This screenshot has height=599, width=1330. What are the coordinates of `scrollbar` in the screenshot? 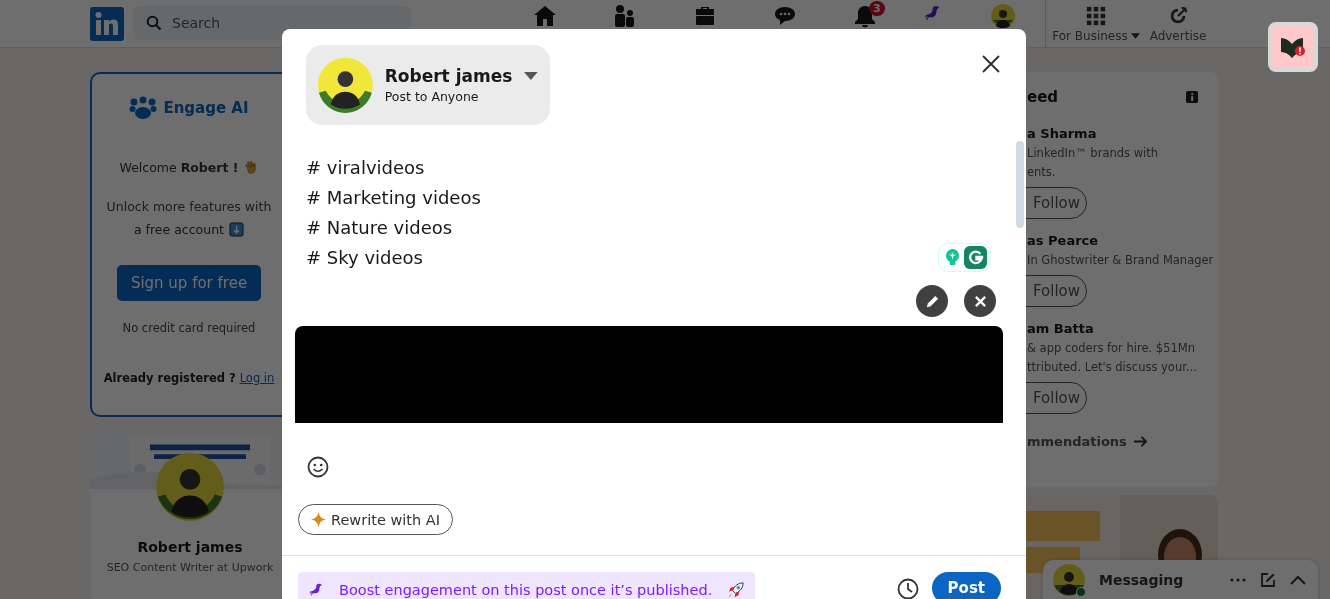 It's located at (1020, 184).